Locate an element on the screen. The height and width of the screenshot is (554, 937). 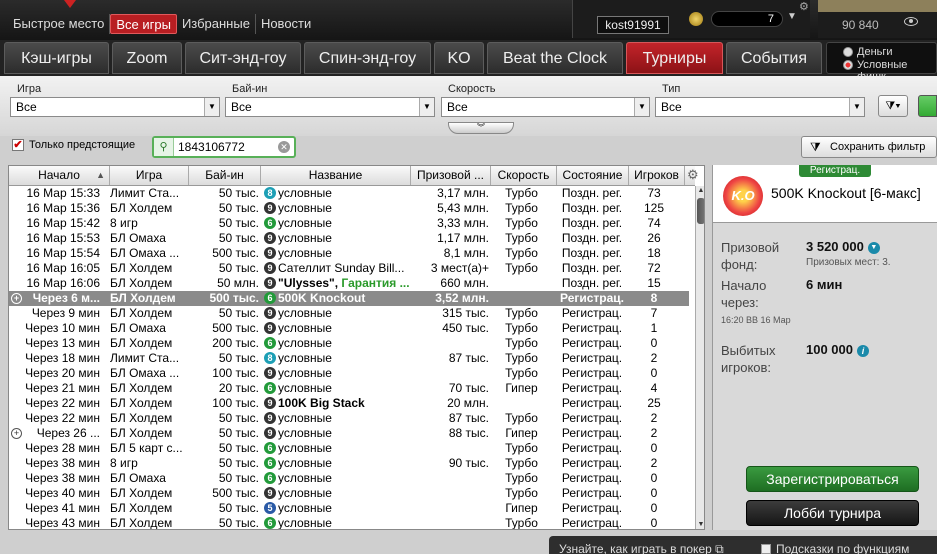
col-speed: Скорость is located at coordinates (524, 175).